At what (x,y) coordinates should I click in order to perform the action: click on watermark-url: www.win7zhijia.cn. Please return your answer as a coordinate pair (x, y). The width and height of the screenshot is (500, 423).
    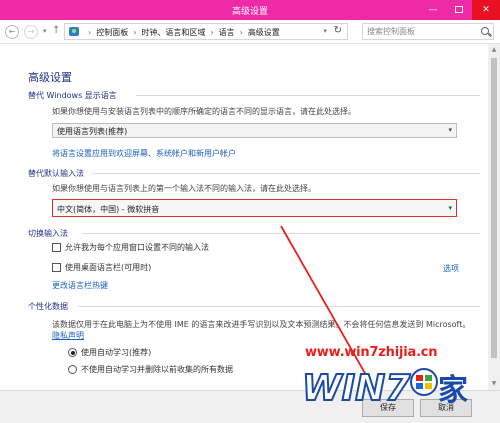
    Looking at the image, I should click on (371, 352).